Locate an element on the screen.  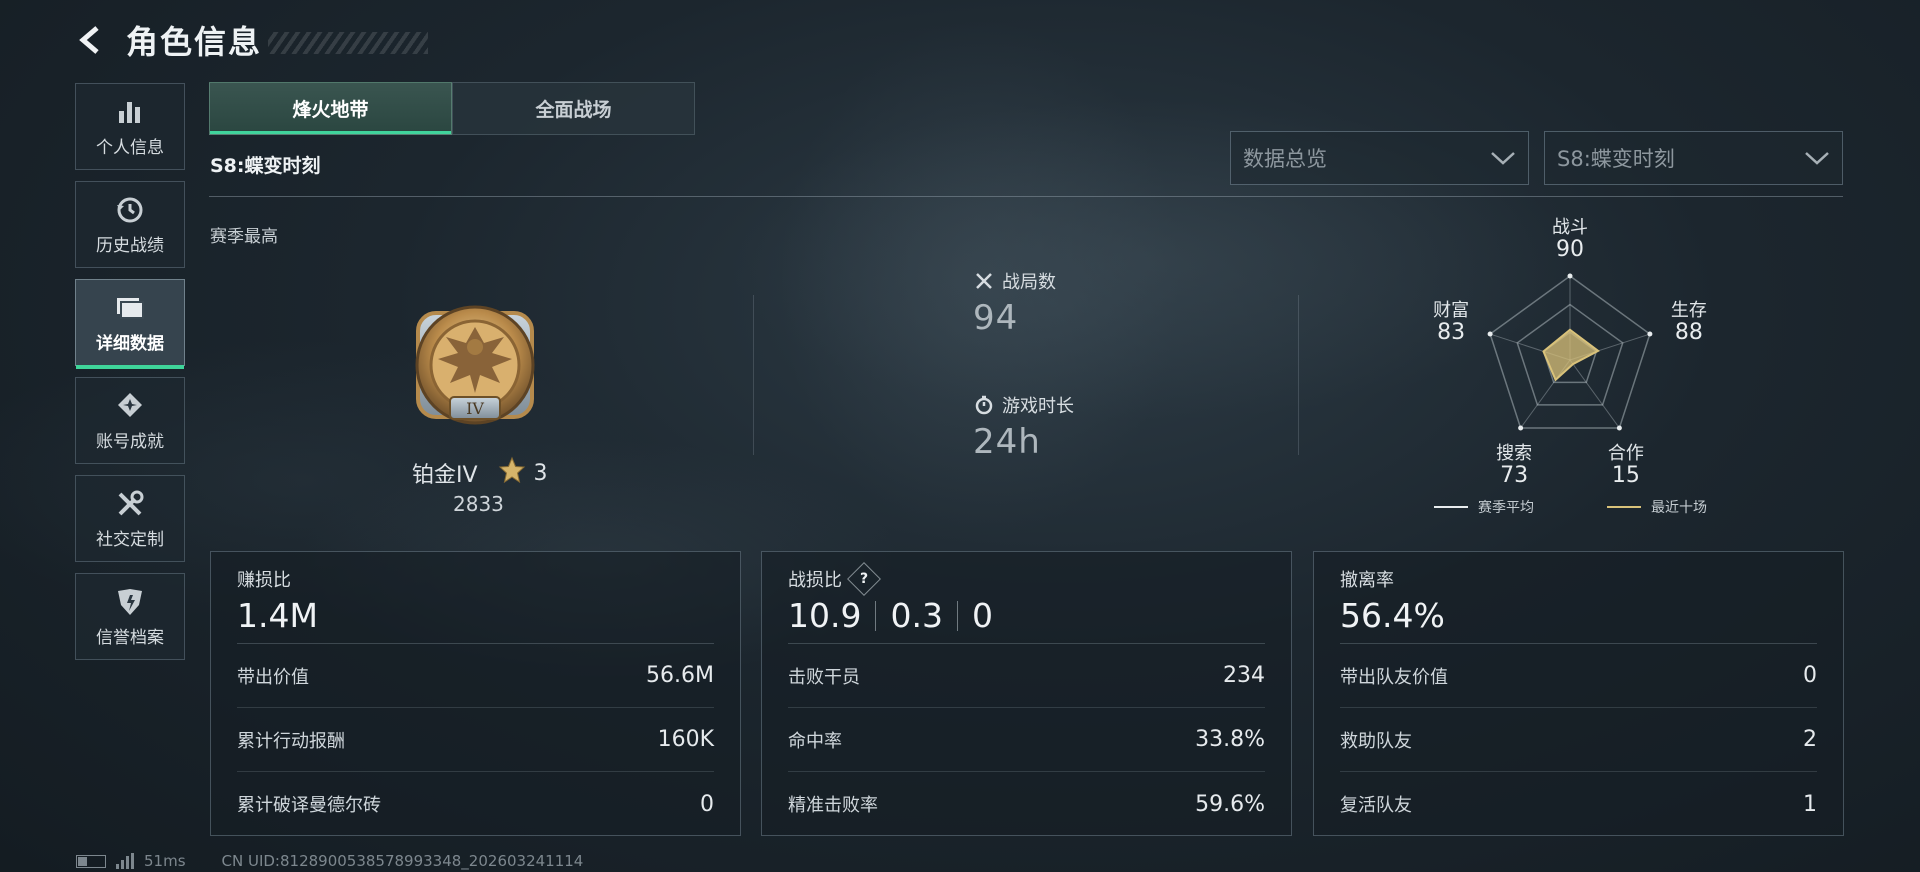
card-label: 赚损比 is located at coordinates (264, 580).